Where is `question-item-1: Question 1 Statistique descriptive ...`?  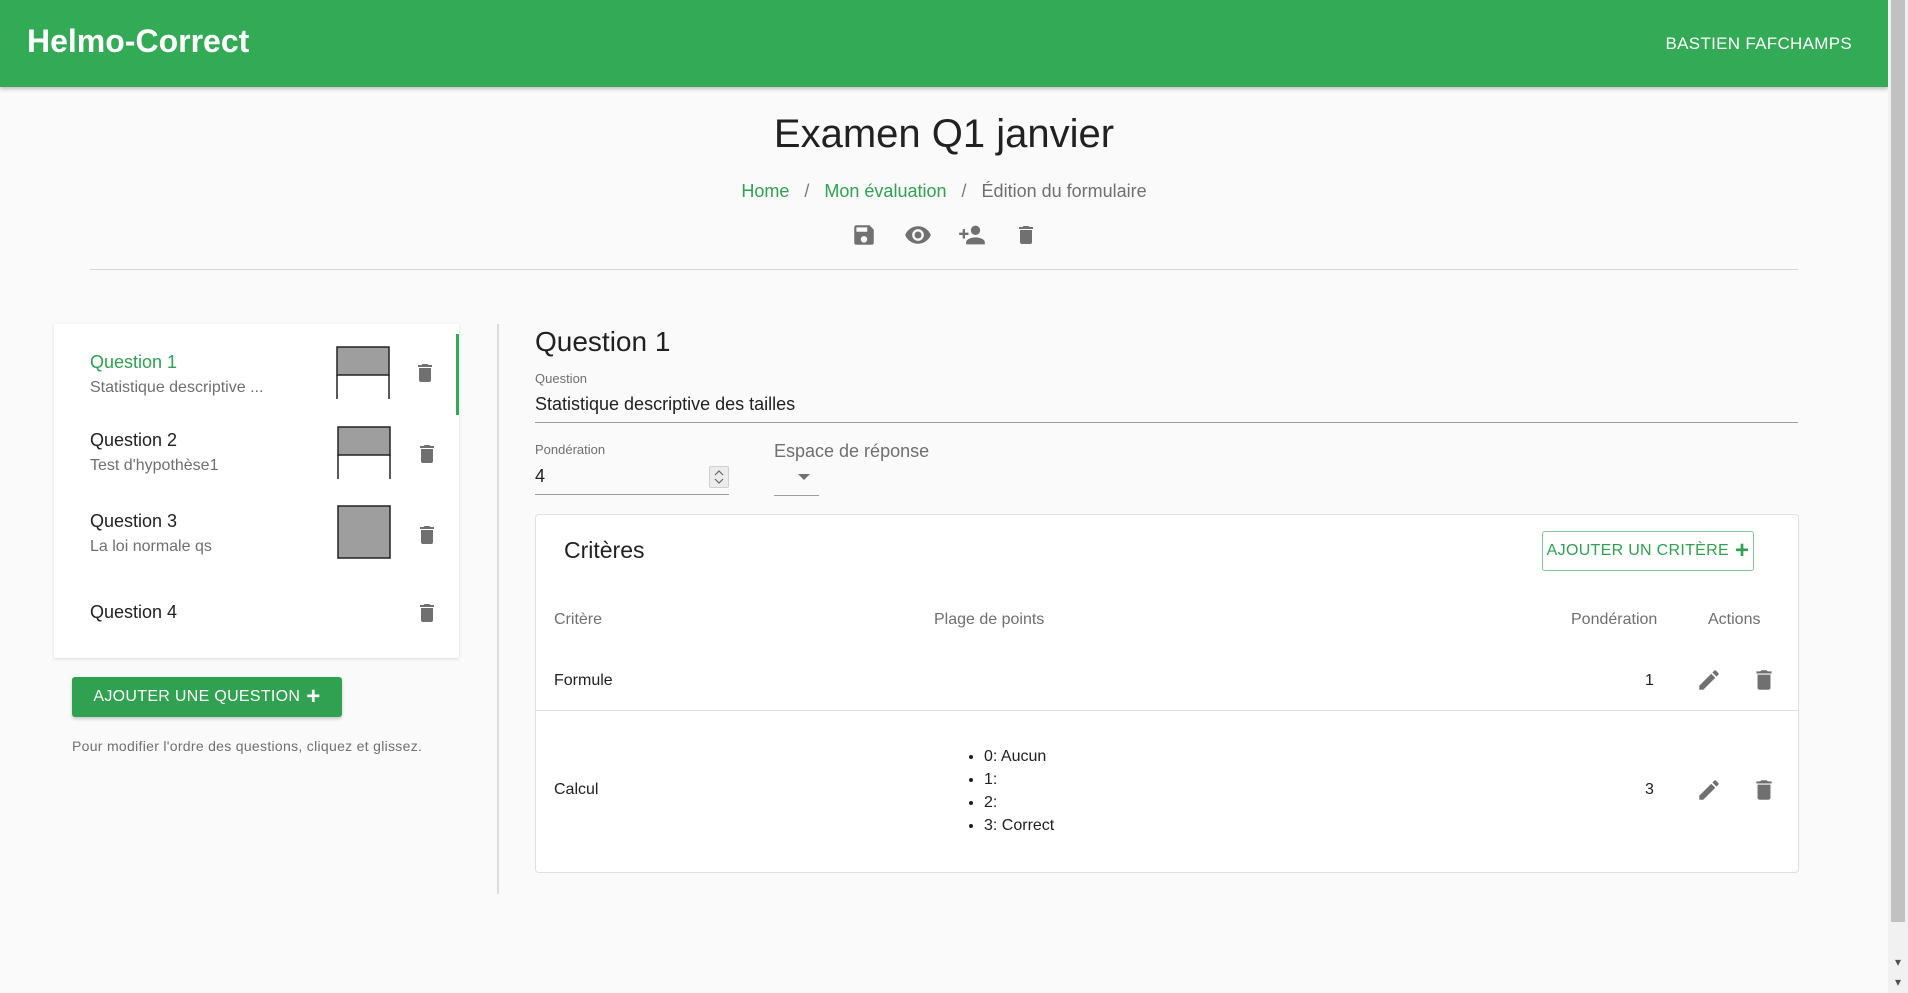 question-item-1: Question 1 Statistique descriptive ... is located at coordinates (256, 365).